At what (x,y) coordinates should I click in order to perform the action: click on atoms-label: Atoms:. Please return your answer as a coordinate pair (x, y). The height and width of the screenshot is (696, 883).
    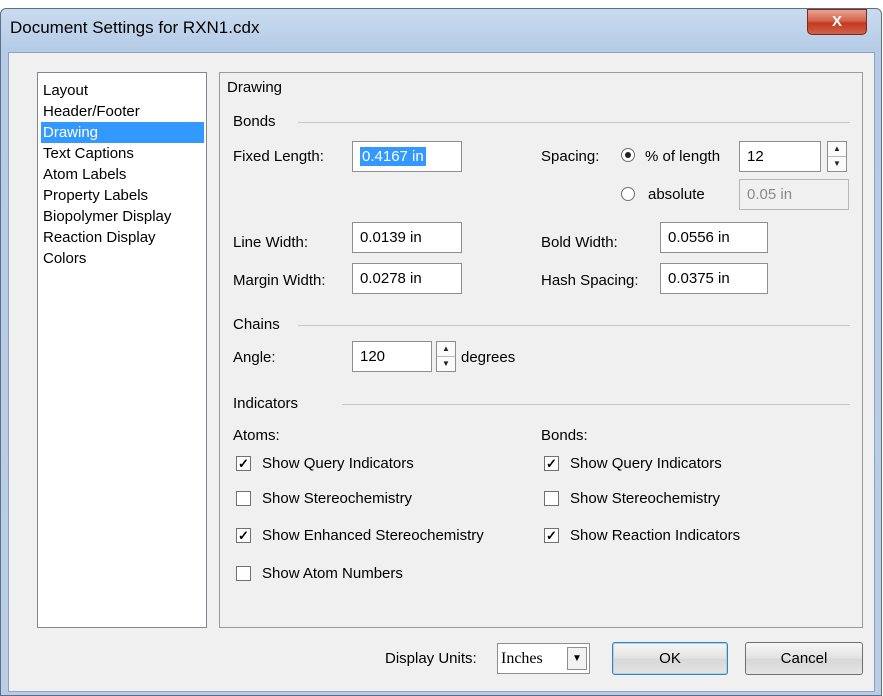
    Looking at the image, I should click on (256, 435).